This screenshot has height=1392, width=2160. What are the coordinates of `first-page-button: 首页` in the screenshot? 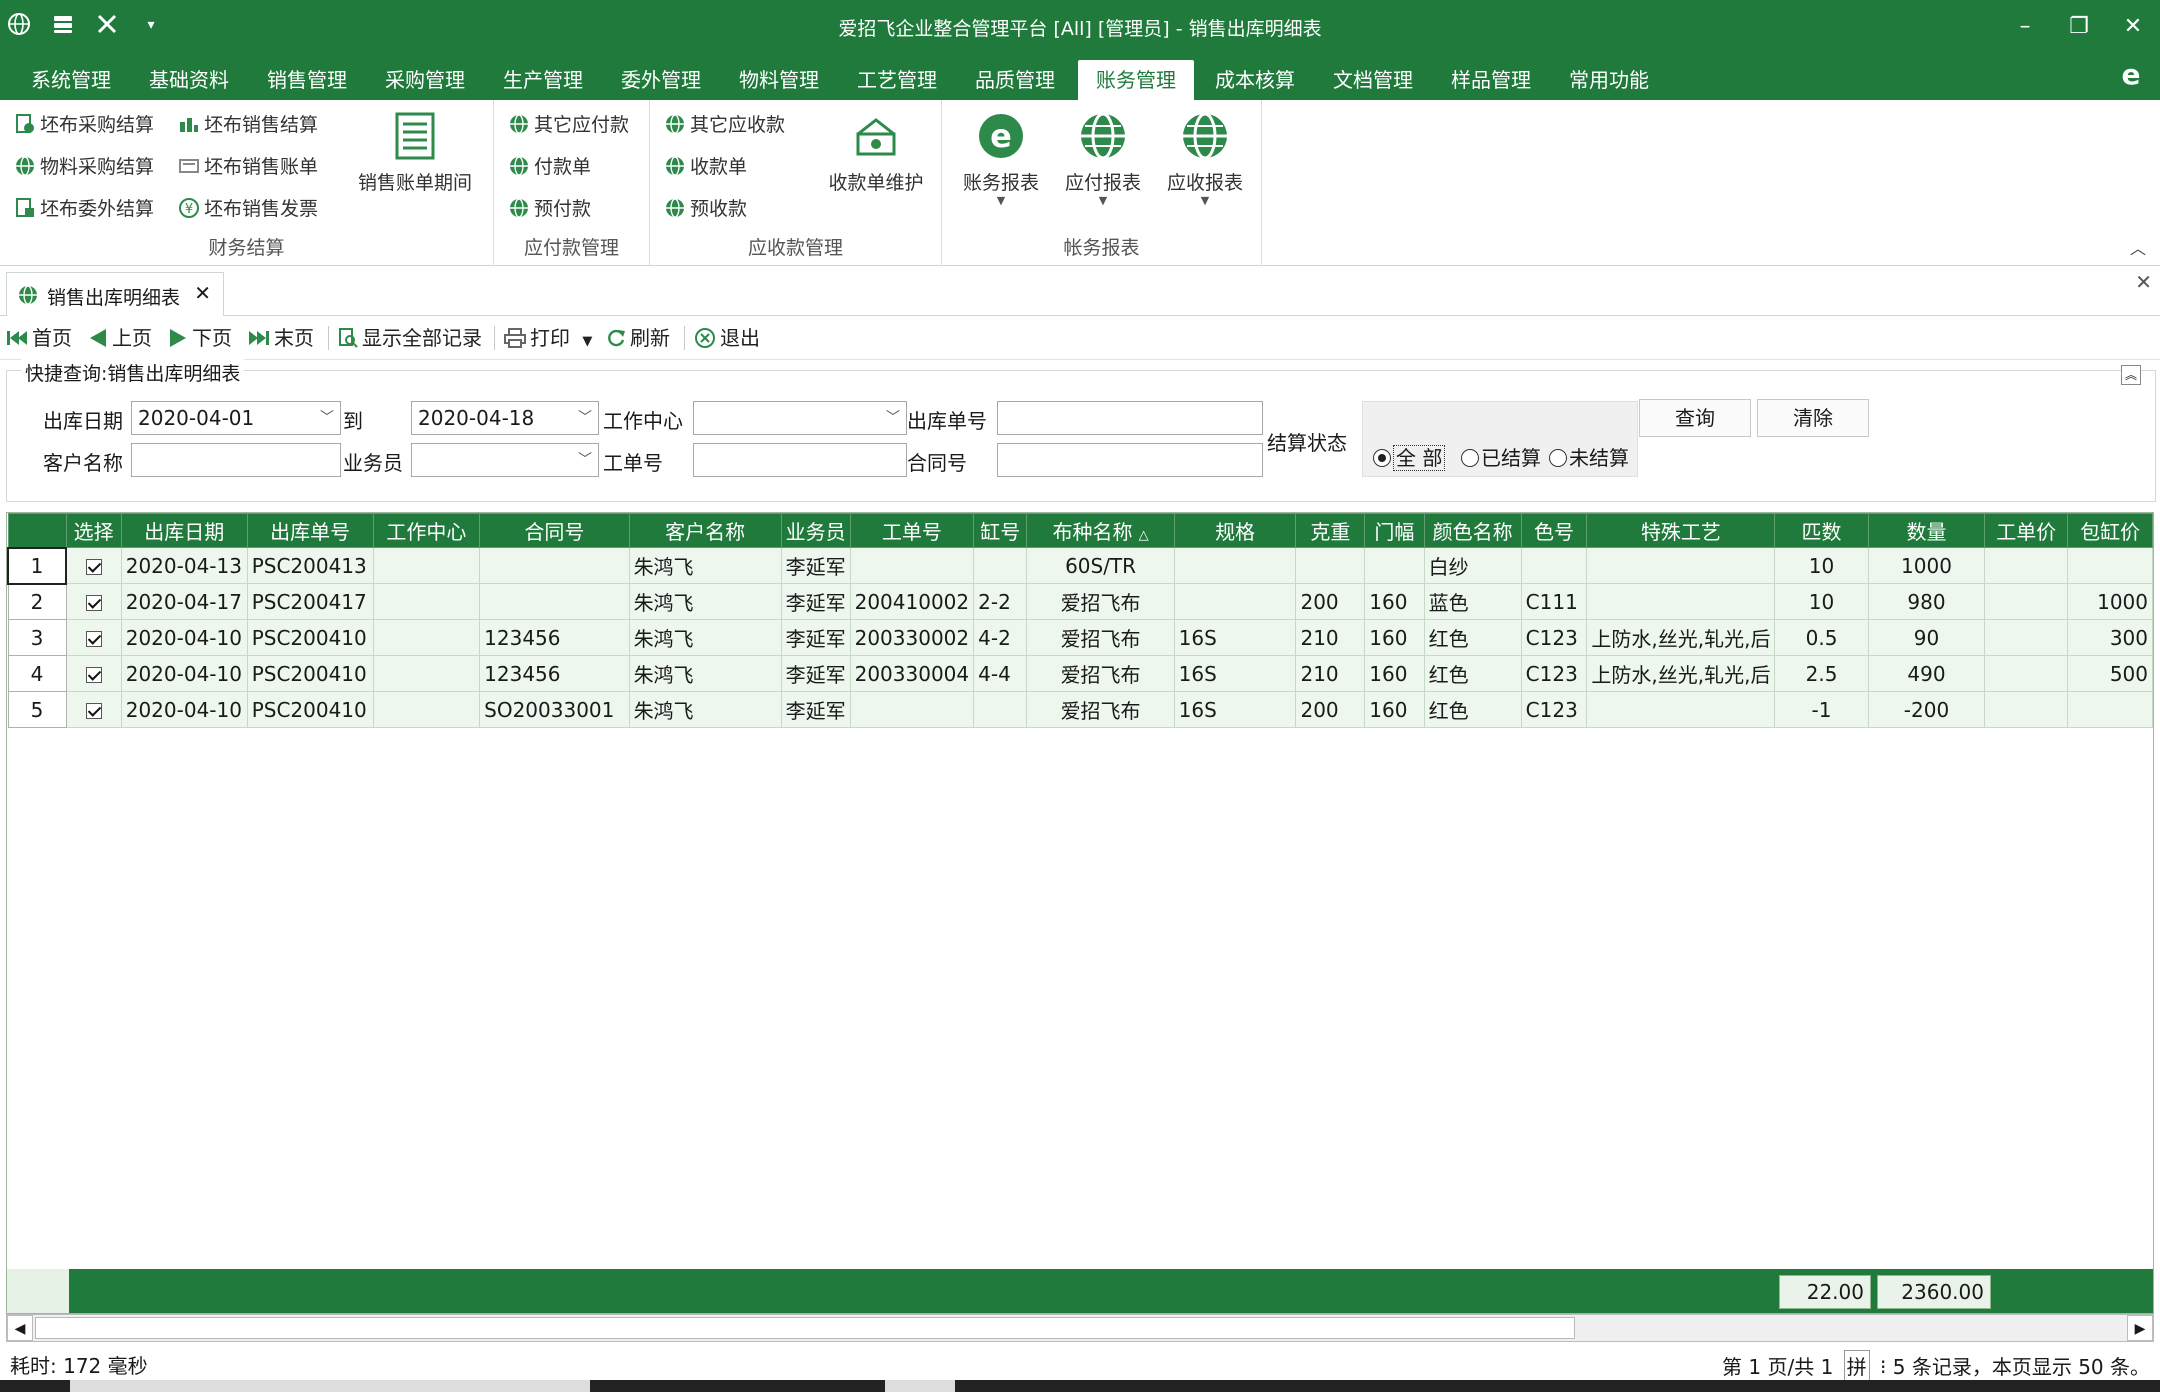 It's located at (39, 338).